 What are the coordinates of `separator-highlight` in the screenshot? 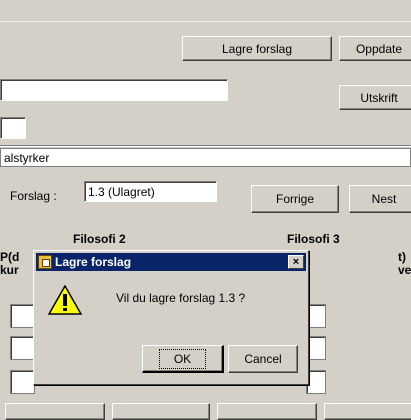 It's located at (205, 146).